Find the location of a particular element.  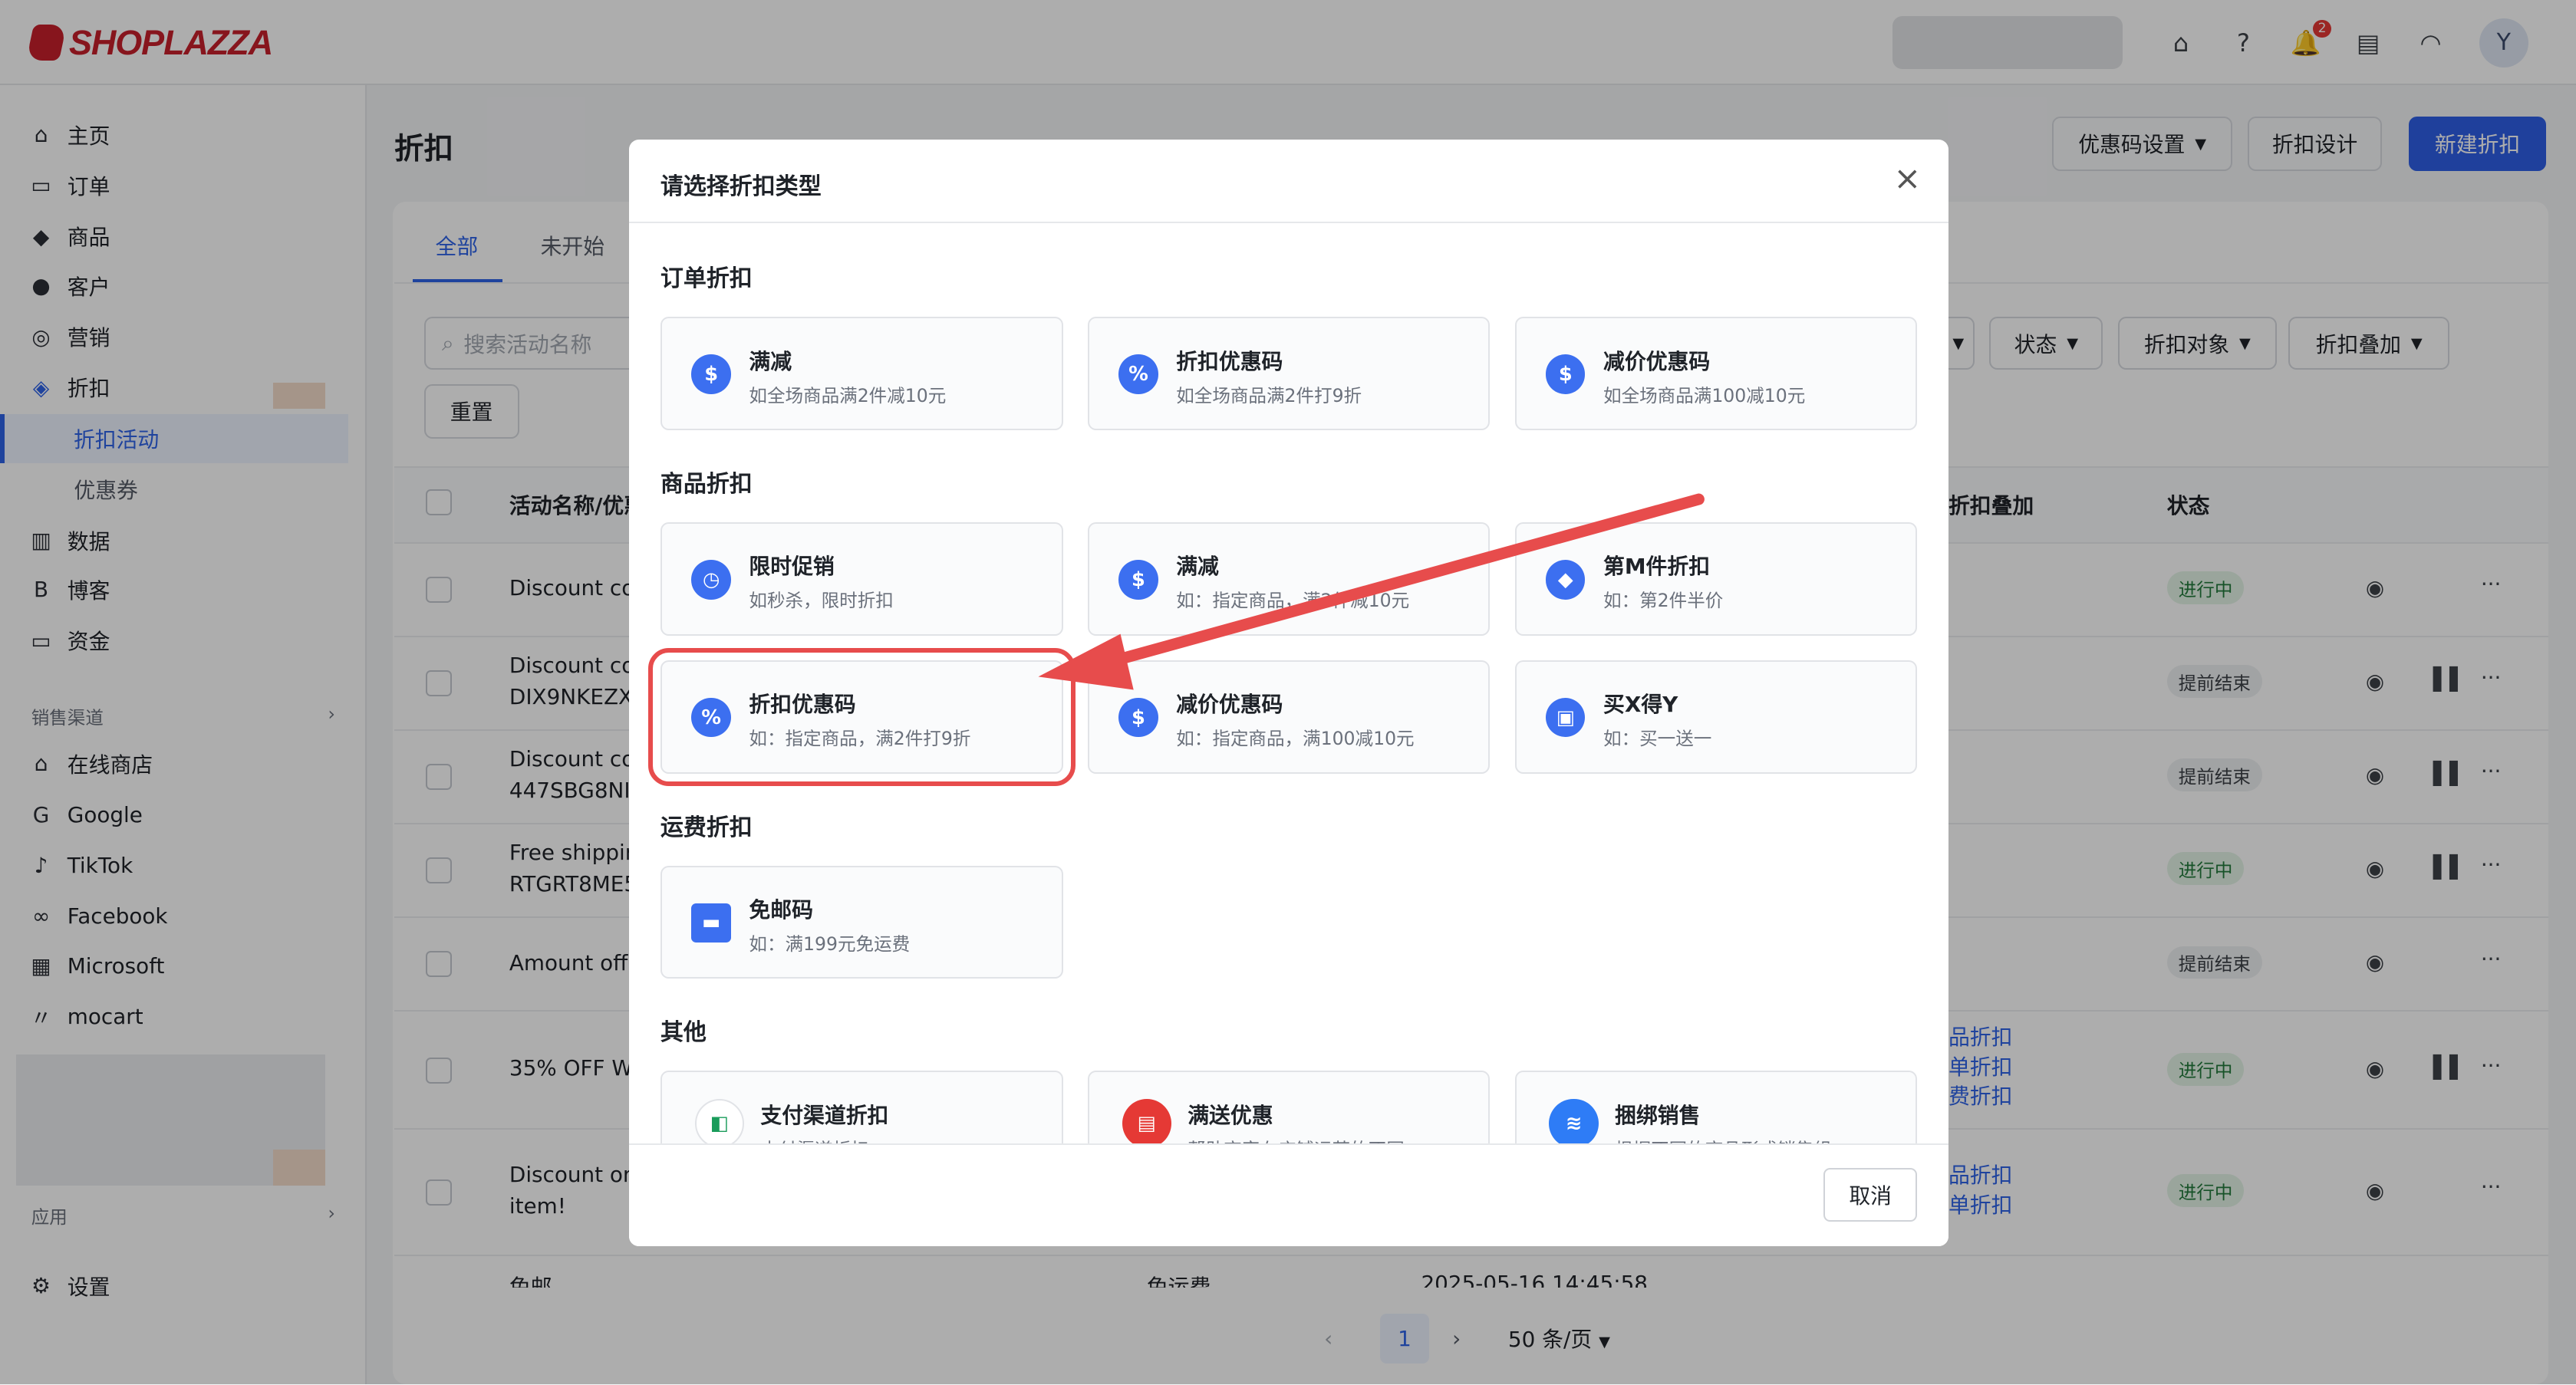

option-title: 免邮码 is located at coordinates (781, 910).